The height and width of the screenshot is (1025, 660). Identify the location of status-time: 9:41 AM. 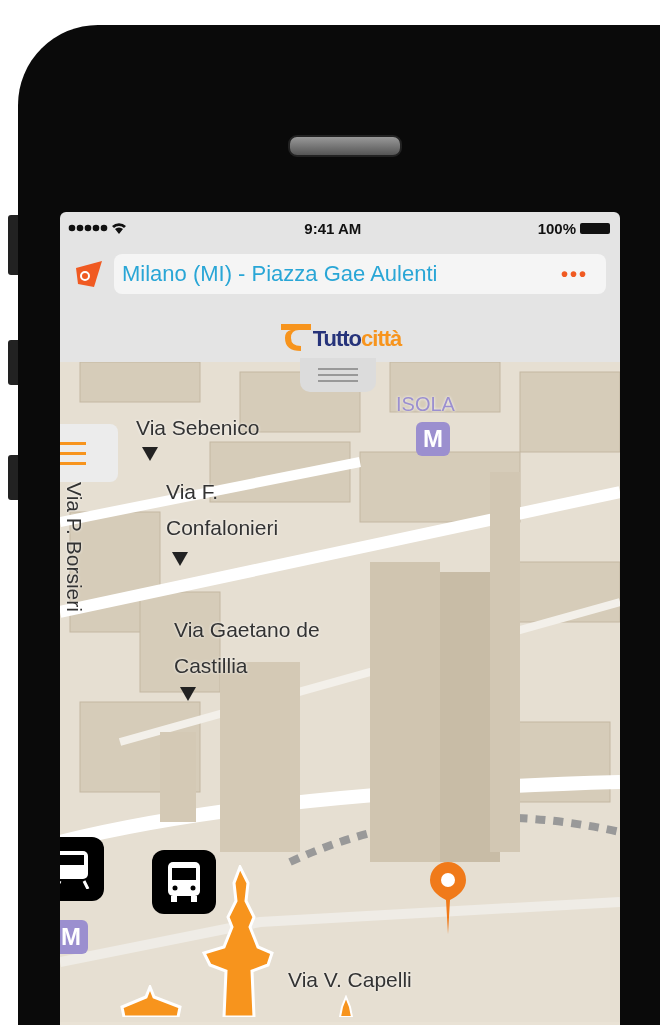
(333, 228).